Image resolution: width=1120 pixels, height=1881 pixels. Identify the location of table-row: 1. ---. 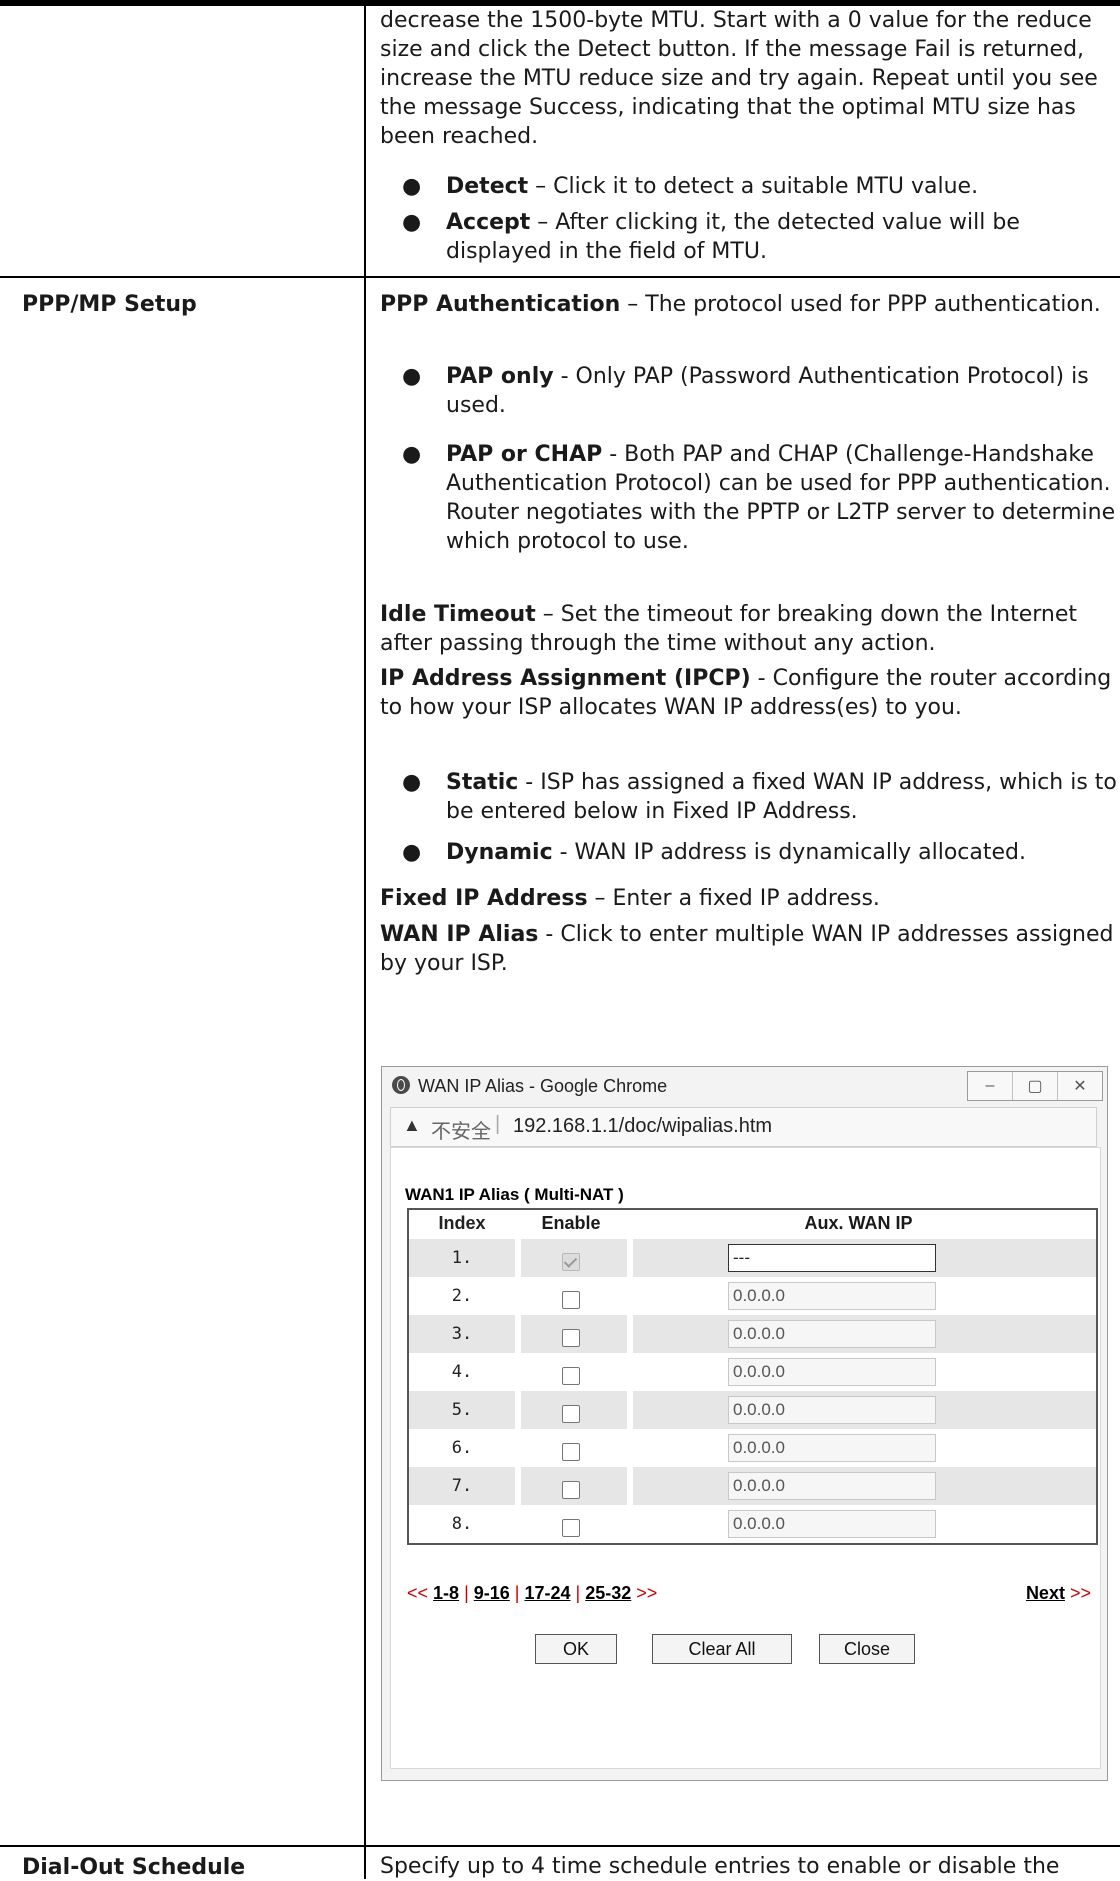
(752, 1258).